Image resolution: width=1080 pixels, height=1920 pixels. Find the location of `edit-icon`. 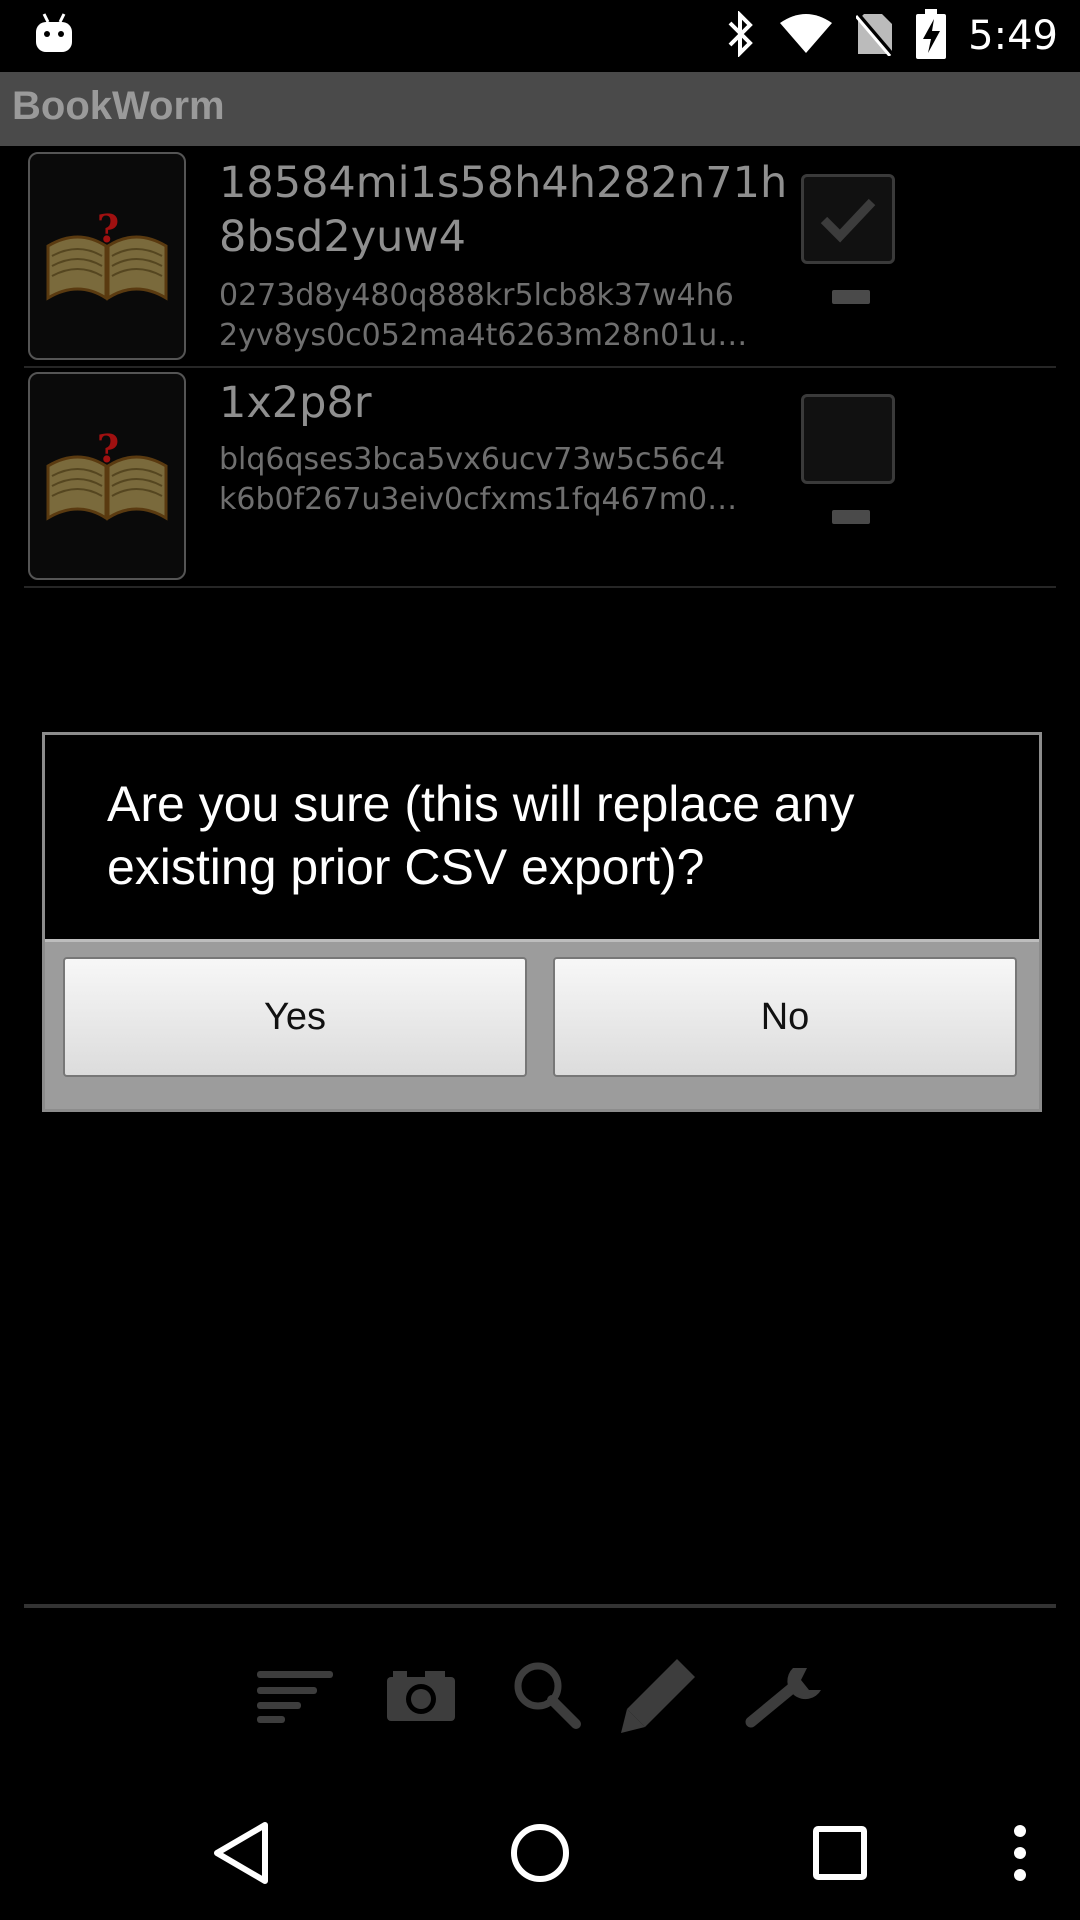

edit-icon is located at coordinates (659, 1695).